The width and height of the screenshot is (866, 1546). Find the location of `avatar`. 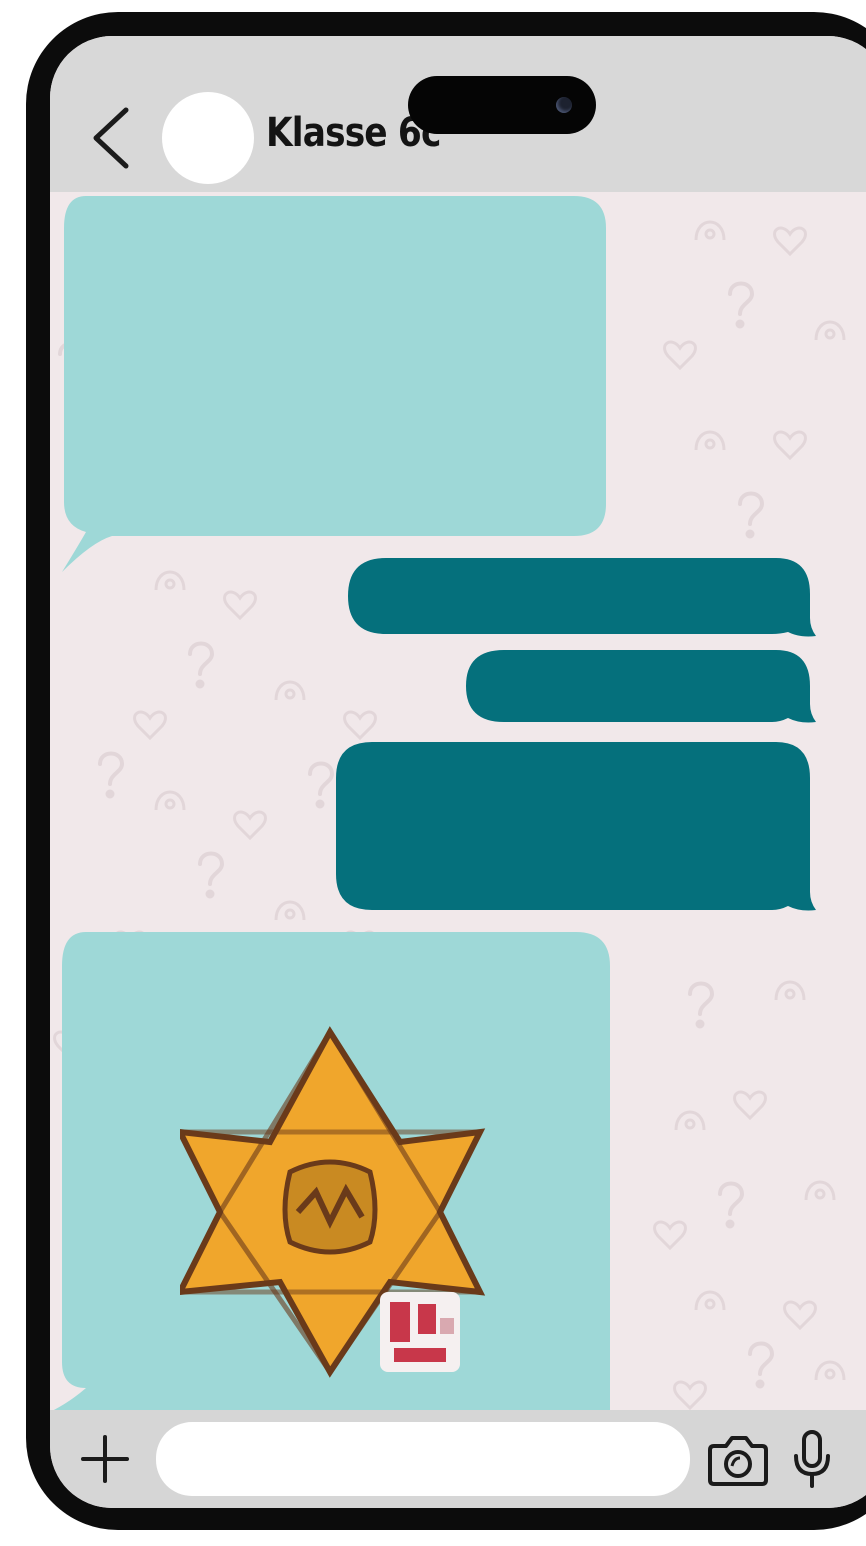

avatar is located at coordinates (208, 138).